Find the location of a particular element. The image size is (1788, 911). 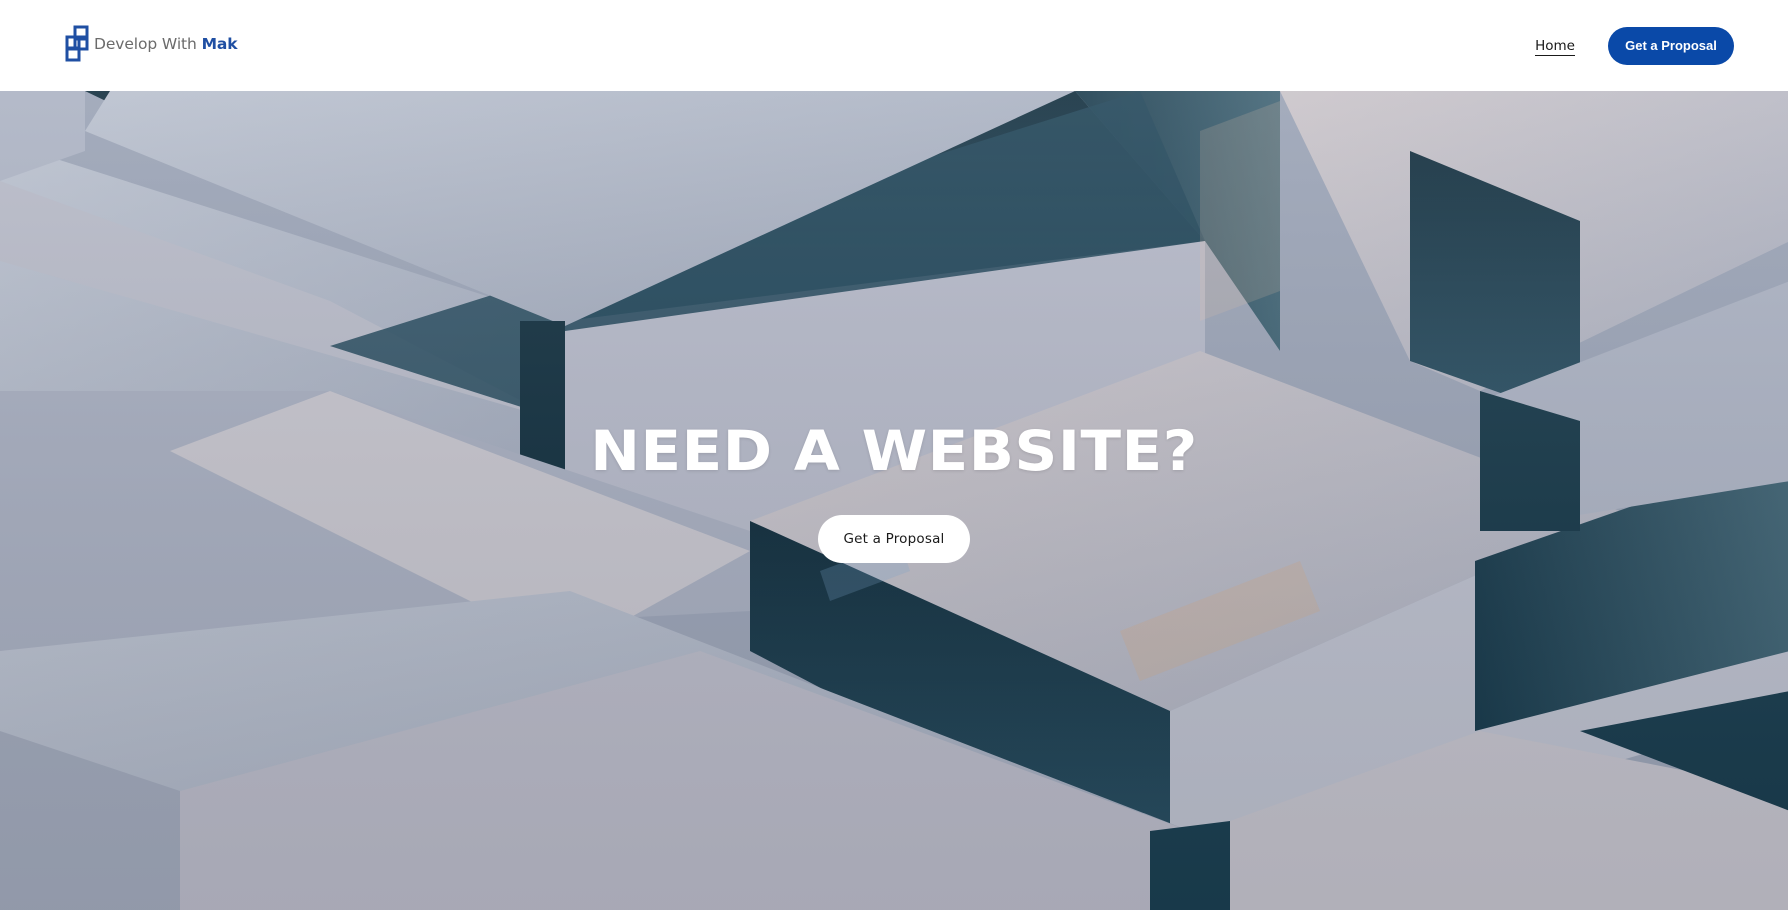

nav-link-home: Home is located at coordinates (1555, 47).